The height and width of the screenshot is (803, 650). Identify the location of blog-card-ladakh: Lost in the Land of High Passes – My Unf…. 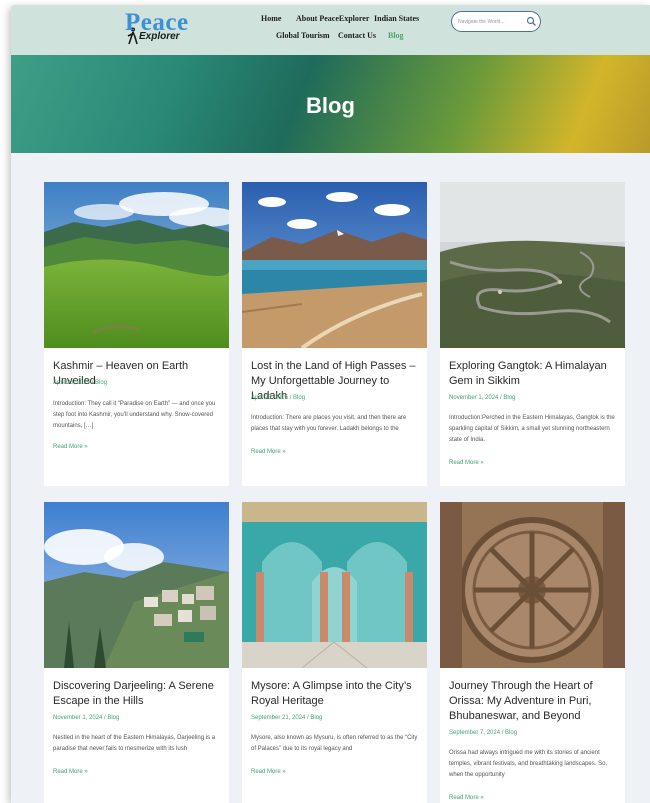
(334, 334).